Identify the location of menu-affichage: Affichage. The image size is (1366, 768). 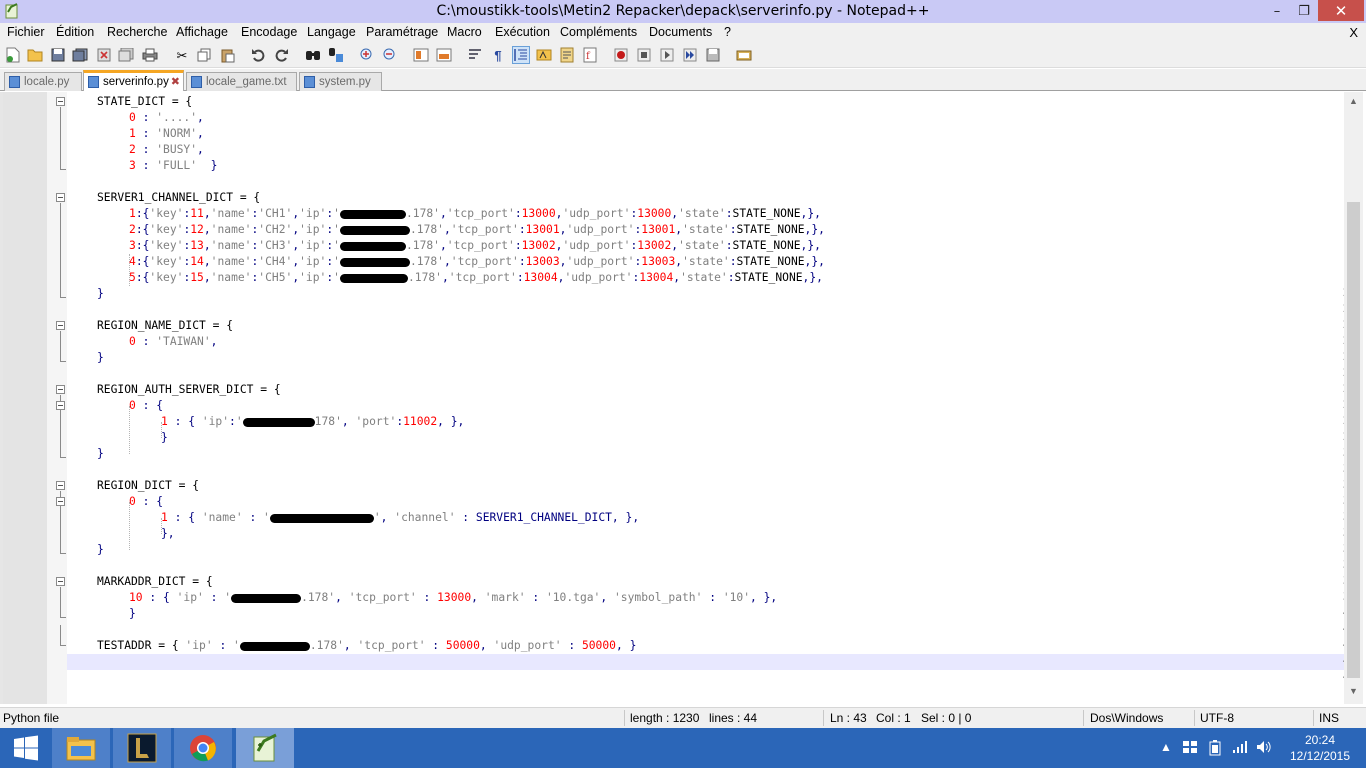
(202, 32).